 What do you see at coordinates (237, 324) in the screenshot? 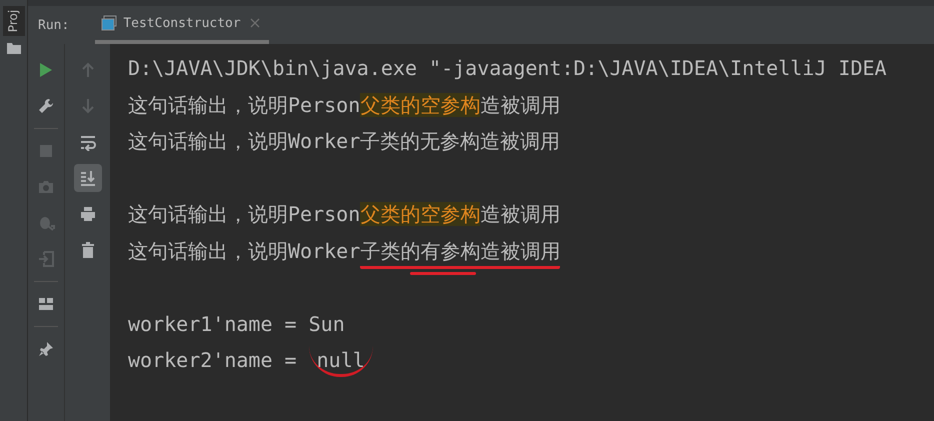
I see `console-line: worker1'name = Sun` at bounding box center [237, 324].